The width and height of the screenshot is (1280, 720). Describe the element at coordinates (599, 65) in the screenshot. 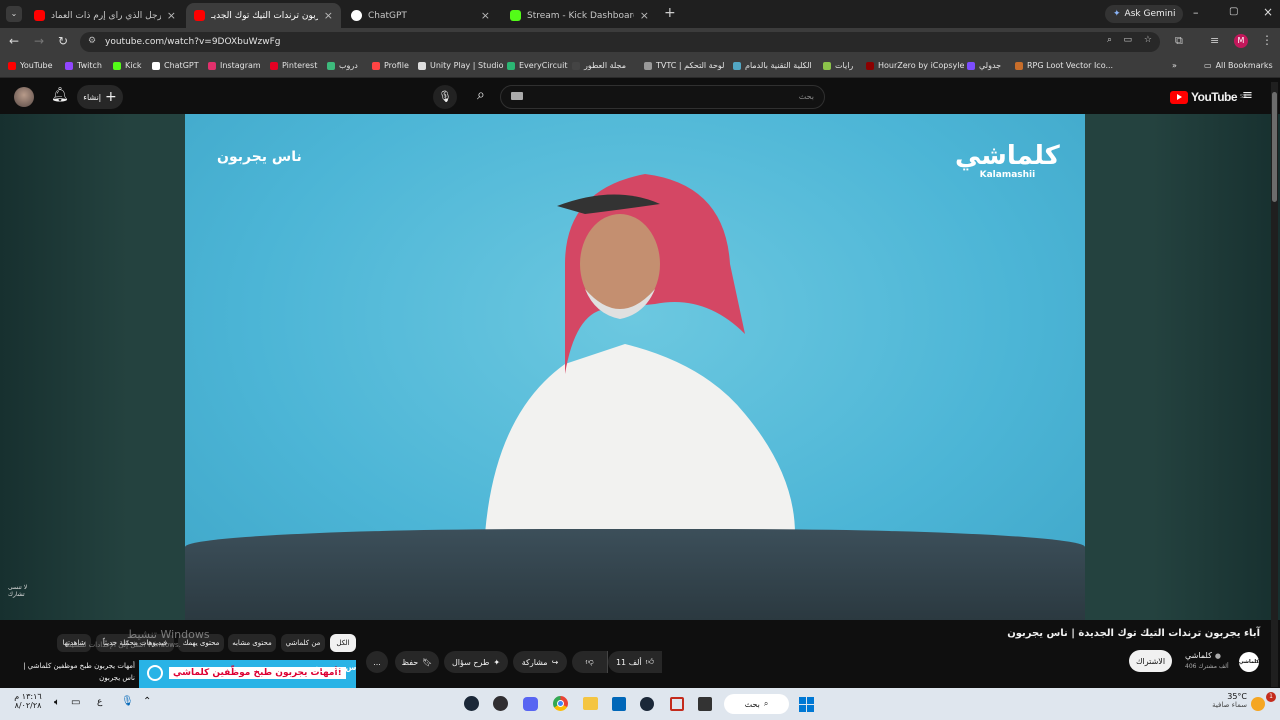

I see `bookmark-item: مجلة العطور` at that location.